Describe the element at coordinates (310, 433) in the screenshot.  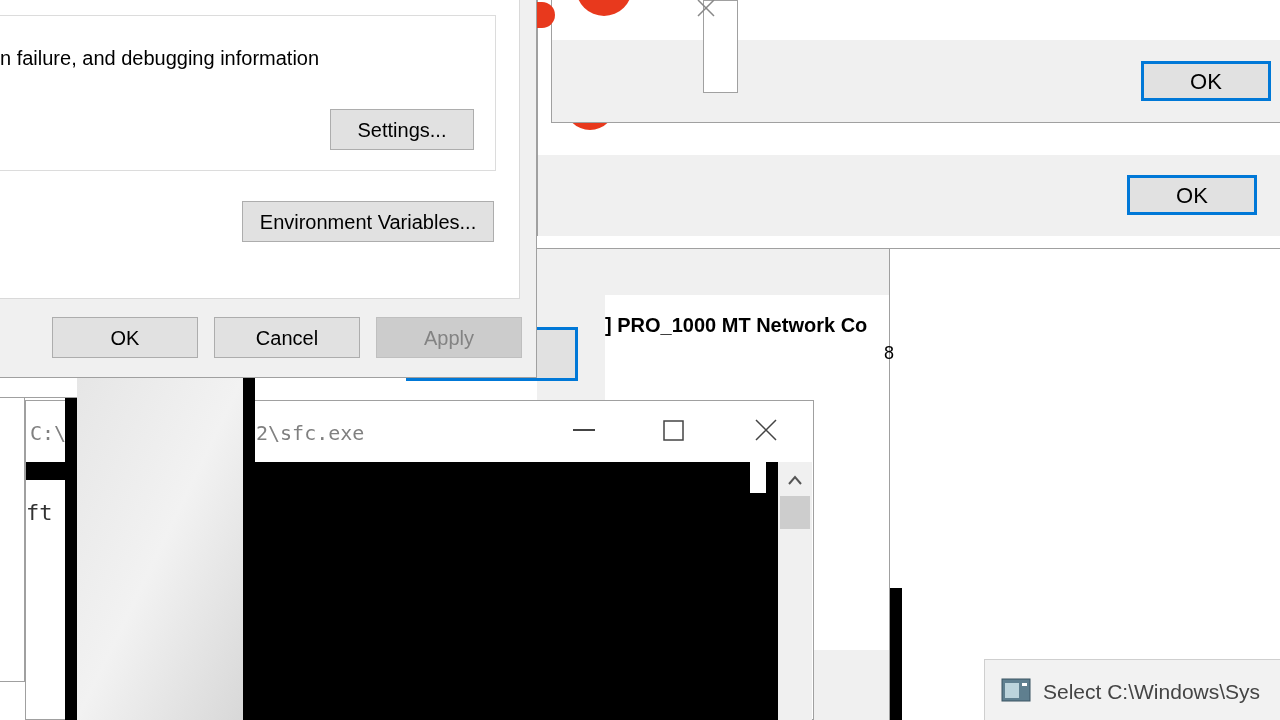
I see `window-title: 2\sfc.exe` at that location.